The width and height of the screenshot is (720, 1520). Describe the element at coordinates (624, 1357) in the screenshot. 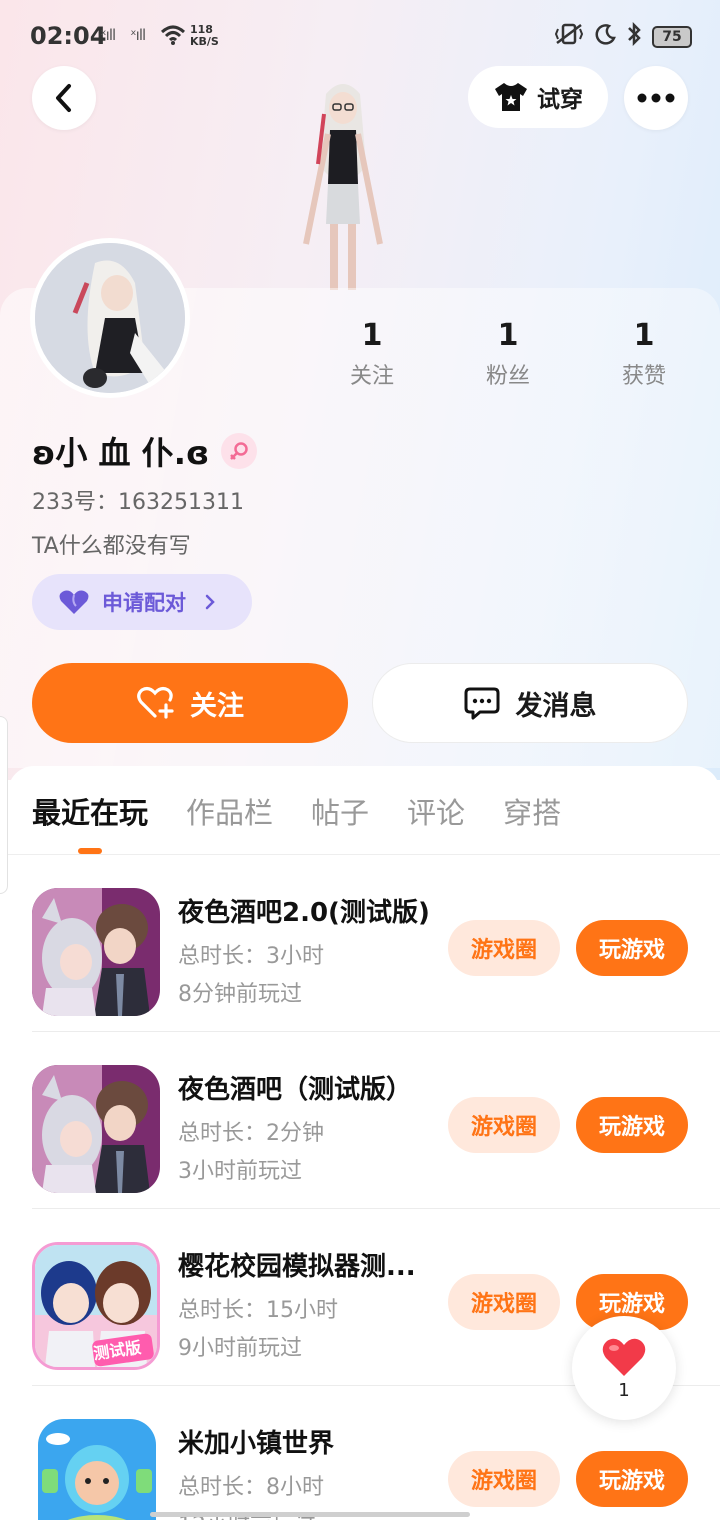

I see `red-heart-icon` at that location.